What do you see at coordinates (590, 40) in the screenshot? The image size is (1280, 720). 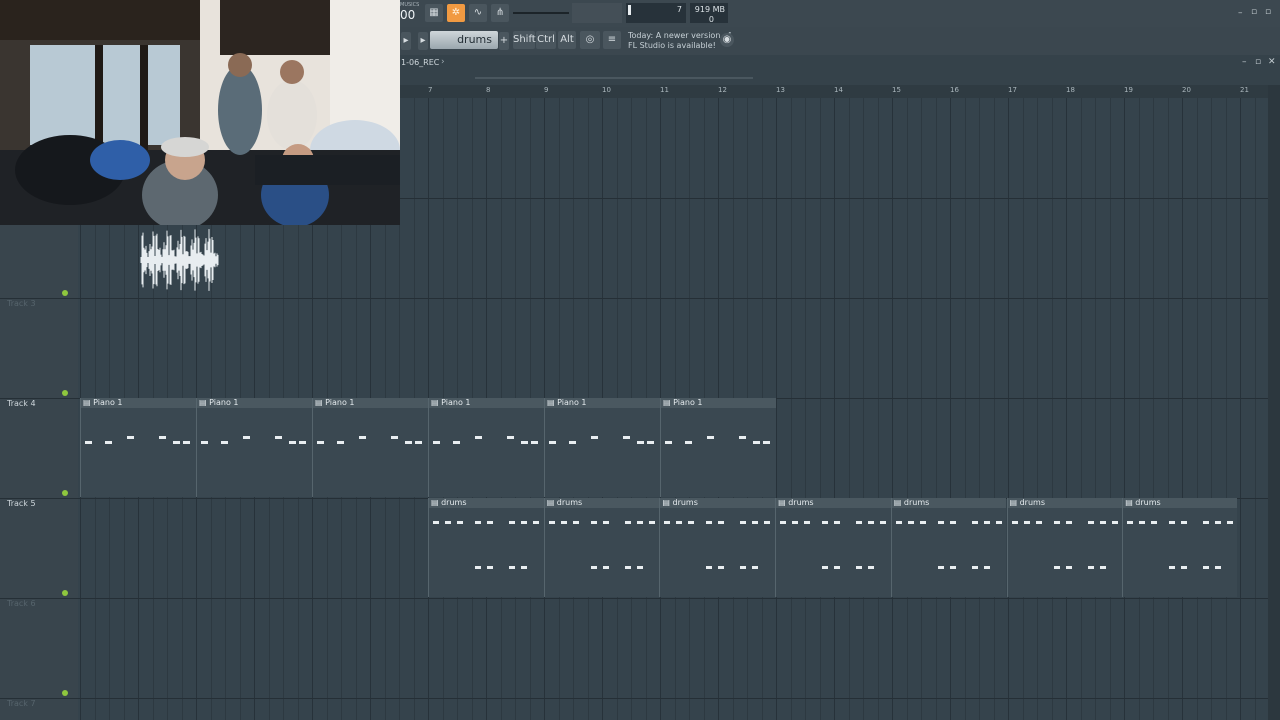 I see `snap-icon: ◎` at bounding box center [590, 40].